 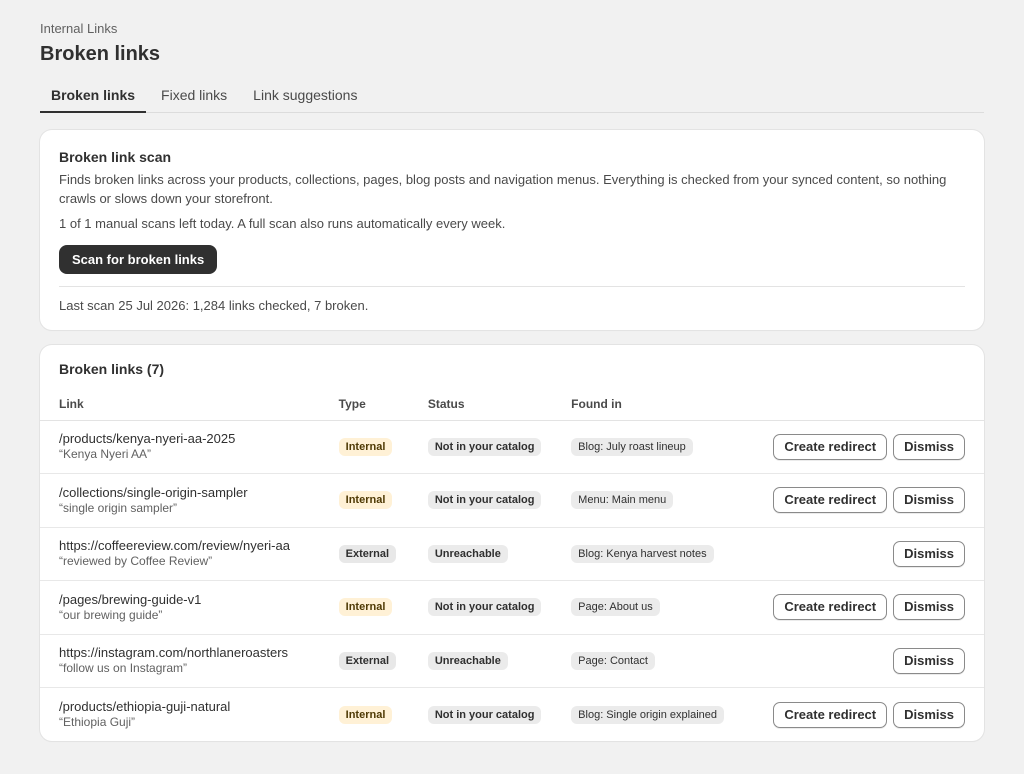 I want to click on table-header-row: Link Type Status Found in, so click(x=512, y=404).